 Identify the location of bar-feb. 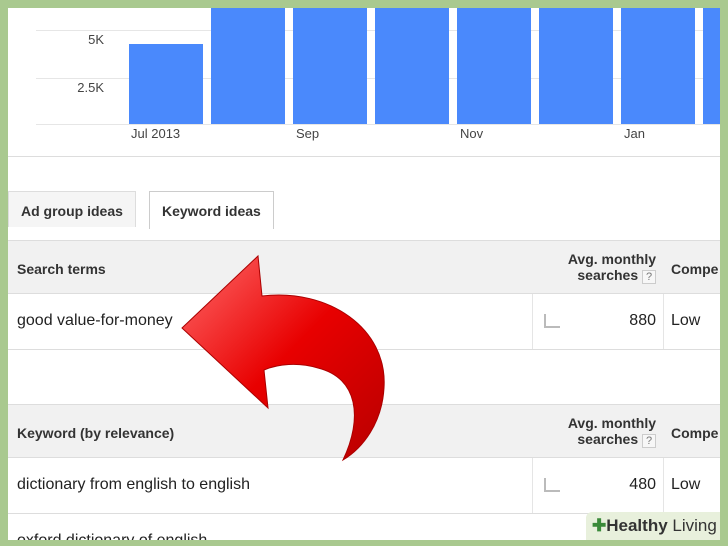
(711, 66).